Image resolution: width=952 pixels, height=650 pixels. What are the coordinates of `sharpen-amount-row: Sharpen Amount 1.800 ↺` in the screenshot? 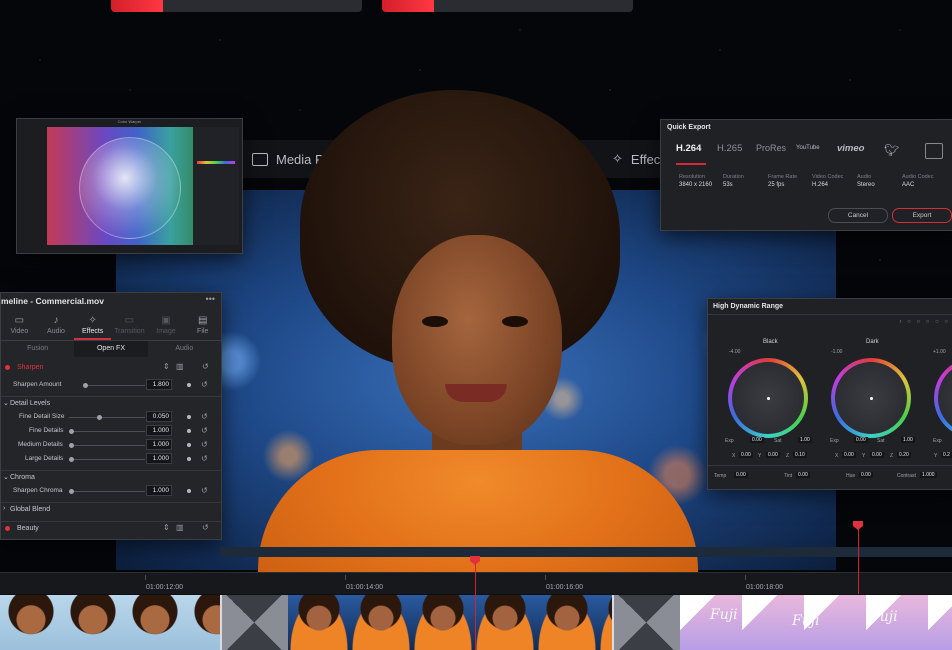 It's located at (111, 385).